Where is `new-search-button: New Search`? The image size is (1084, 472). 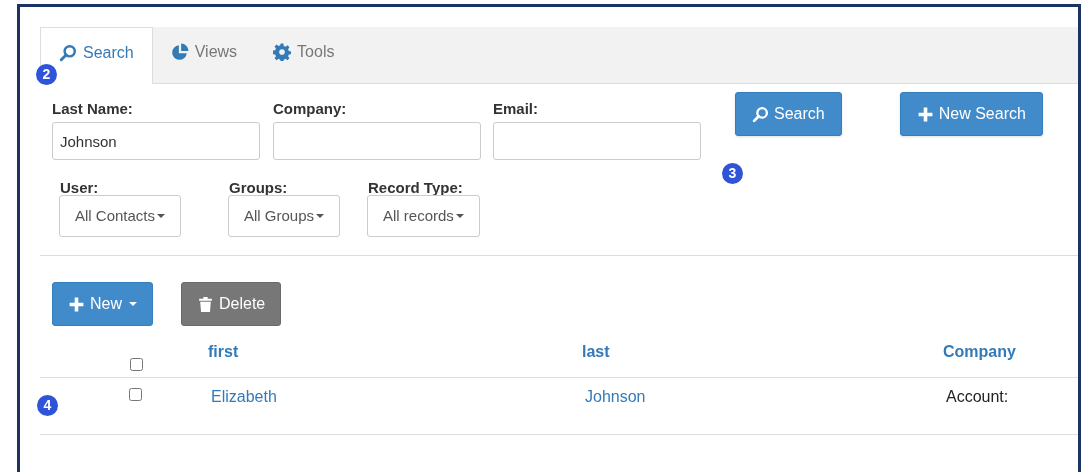
new-search-button: New Search is located at coordinates (971, 114).